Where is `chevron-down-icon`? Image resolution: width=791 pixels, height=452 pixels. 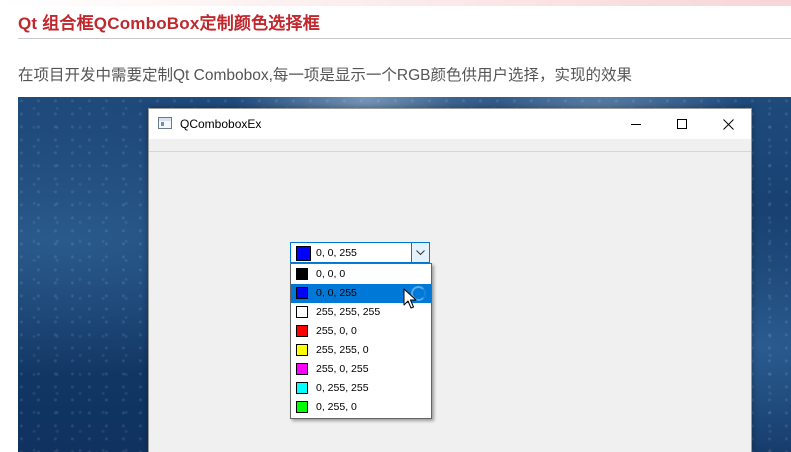 chevron-down-icon is located at coordinates (420, 252).